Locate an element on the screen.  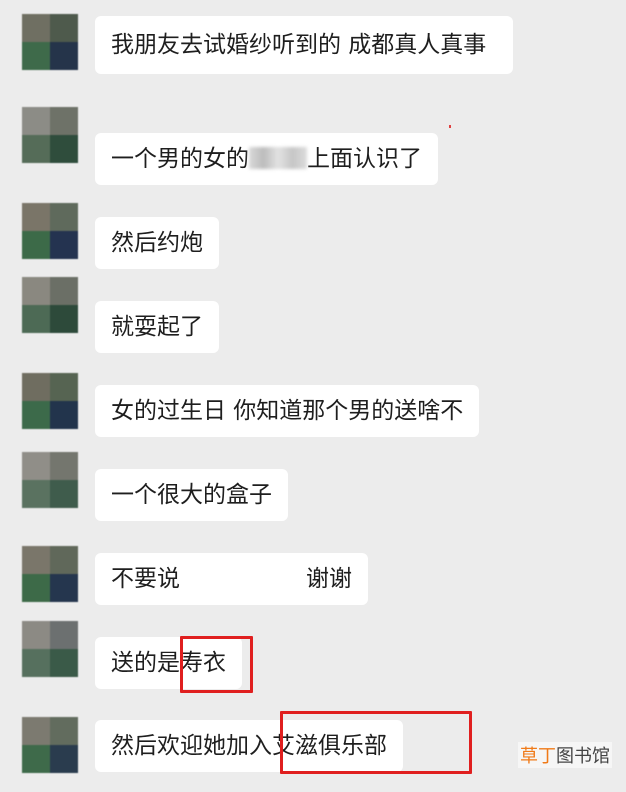
message-bubble: 不要说 谢谢 is located at coordinates (231, 579).